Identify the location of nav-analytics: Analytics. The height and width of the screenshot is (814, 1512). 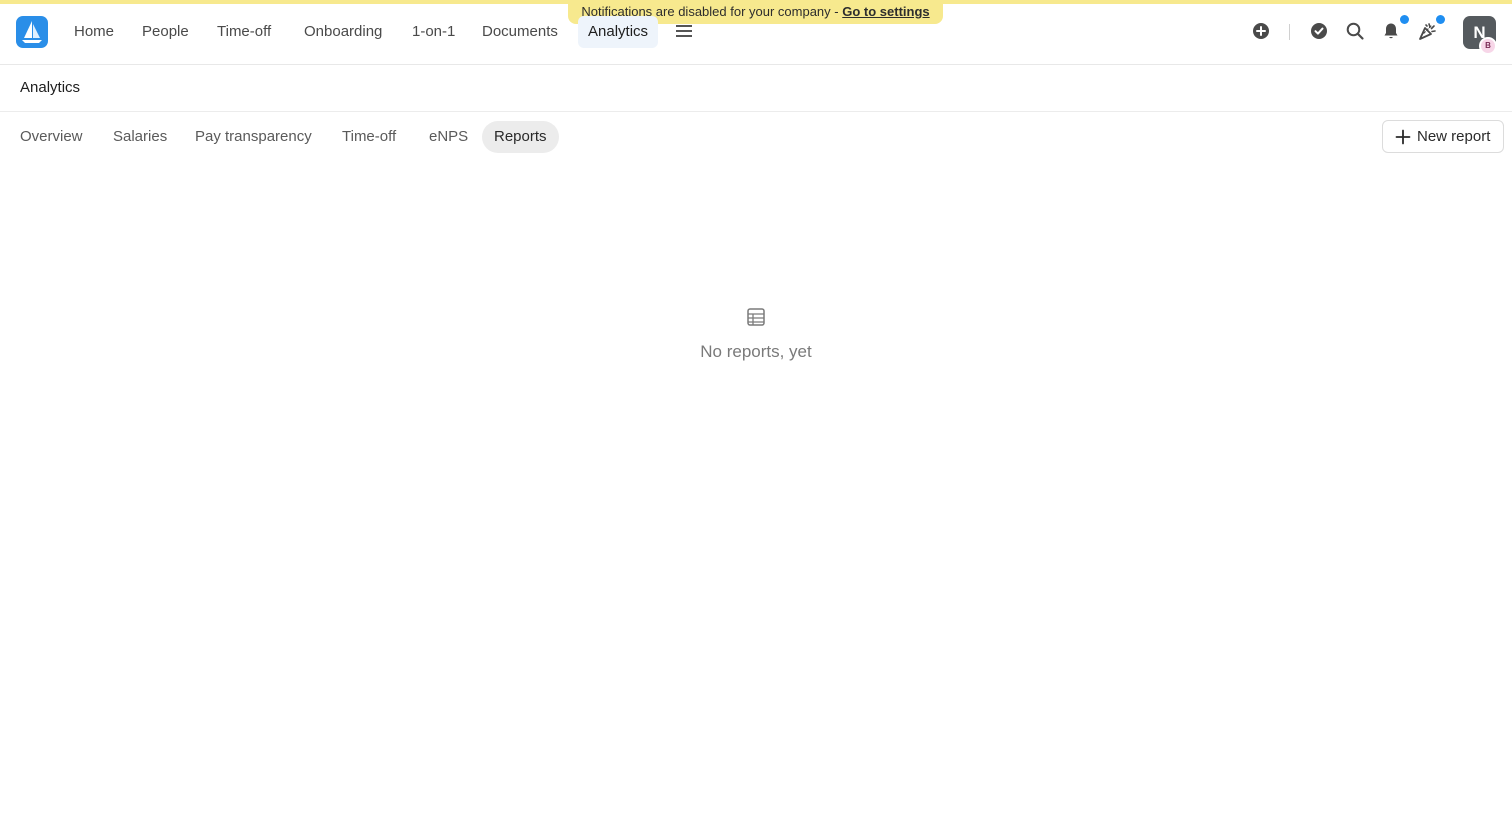
(618, 32).